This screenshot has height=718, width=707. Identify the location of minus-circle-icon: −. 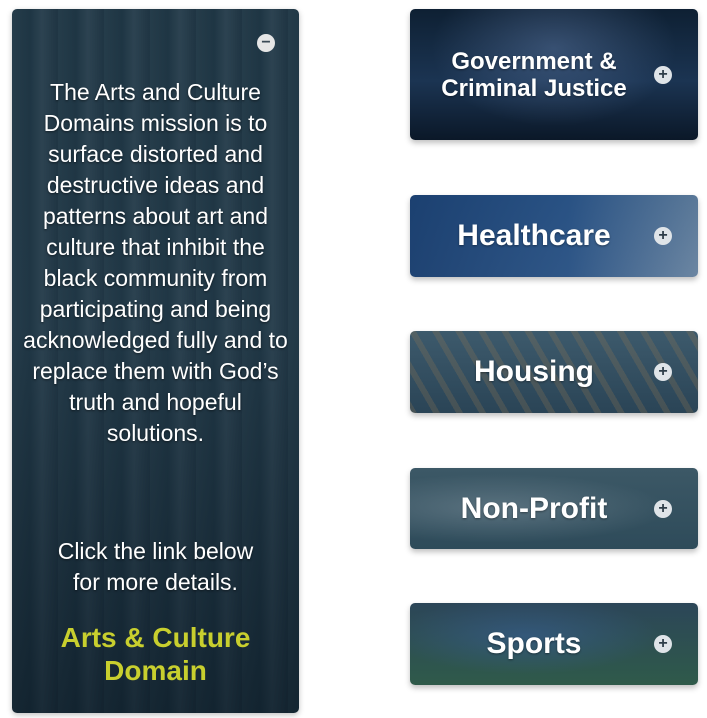
(266, 43).